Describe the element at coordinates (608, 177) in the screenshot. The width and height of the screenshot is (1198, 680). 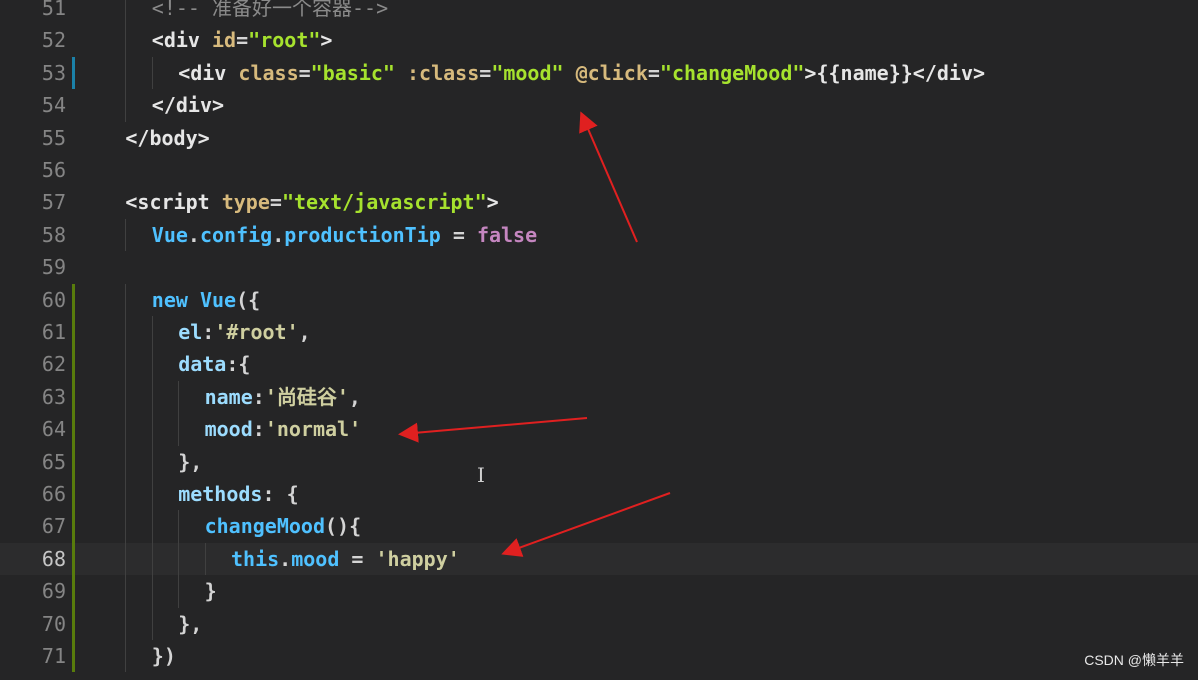
I see `arrow-to-mood-class` at that location.